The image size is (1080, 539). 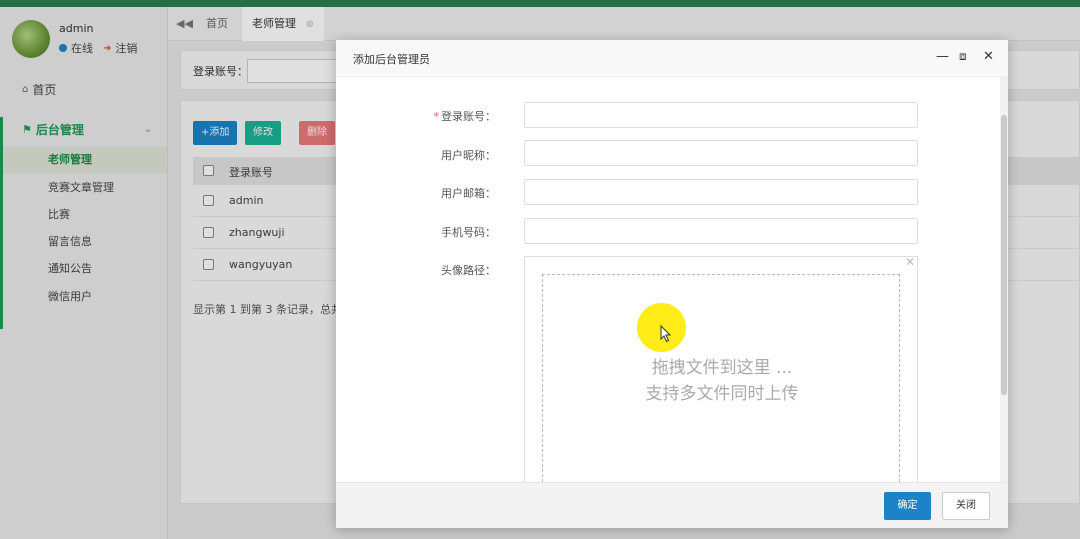 What do you see at coordinates (468, 232) in the screenshot?
I see `field-label-phone: 手机号码：` at bounding box center [468, 232].